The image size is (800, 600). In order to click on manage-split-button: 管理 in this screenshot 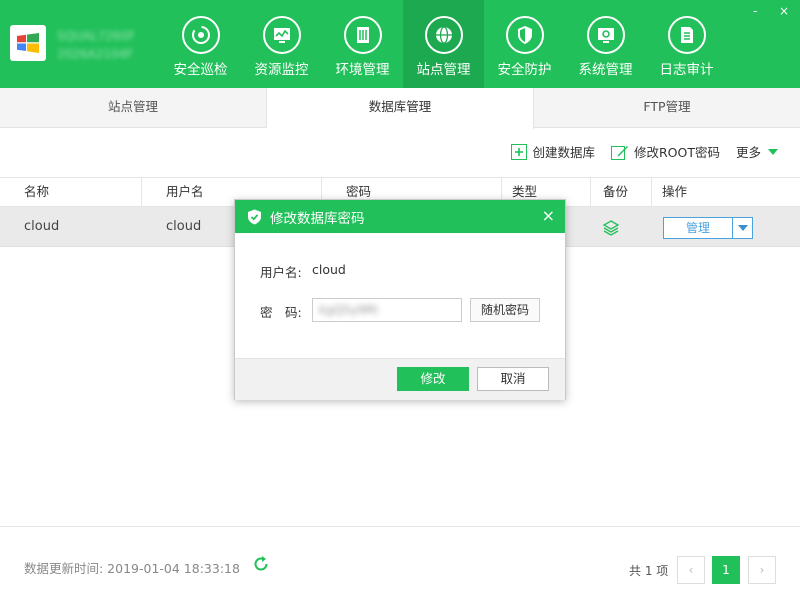, I will do `click(708, 228)`.